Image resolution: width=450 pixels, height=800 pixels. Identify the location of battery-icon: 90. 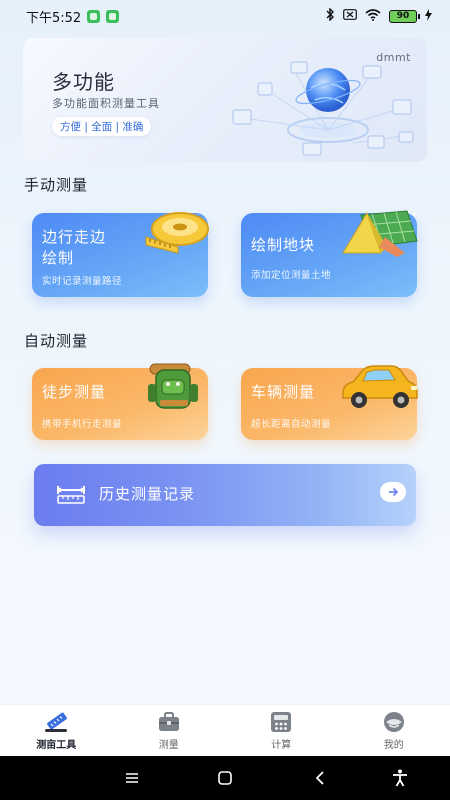
(404, 16).